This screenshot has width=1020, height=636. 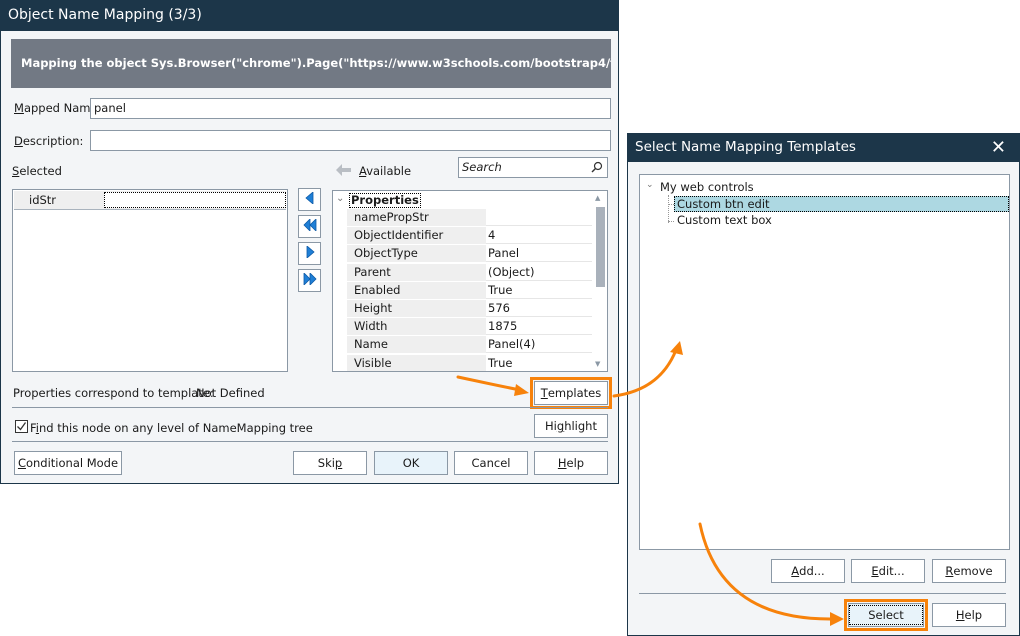 I want to click on templates-help-button: Help, so click(x=969, y=615).